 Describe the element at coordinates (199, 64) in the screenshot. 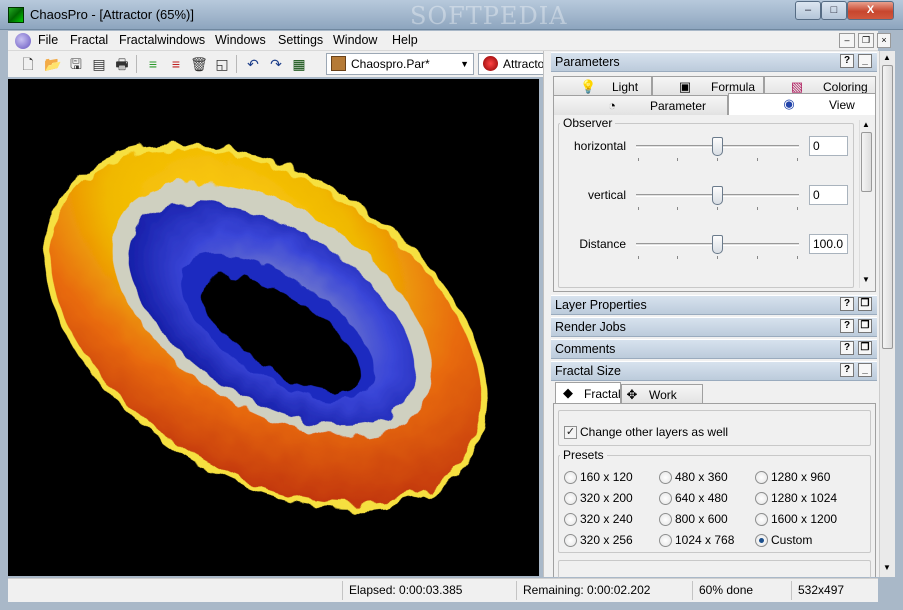

I see `trash-icon: 🗑` at that location.